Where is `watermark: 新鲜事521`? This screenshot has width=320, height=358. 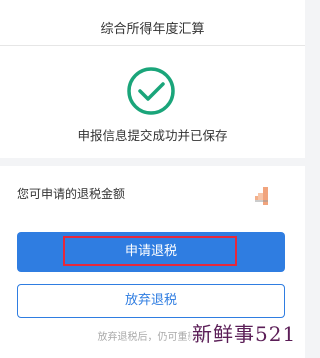 watermark: 新鲜事521 is located at coordinates (244, 332).